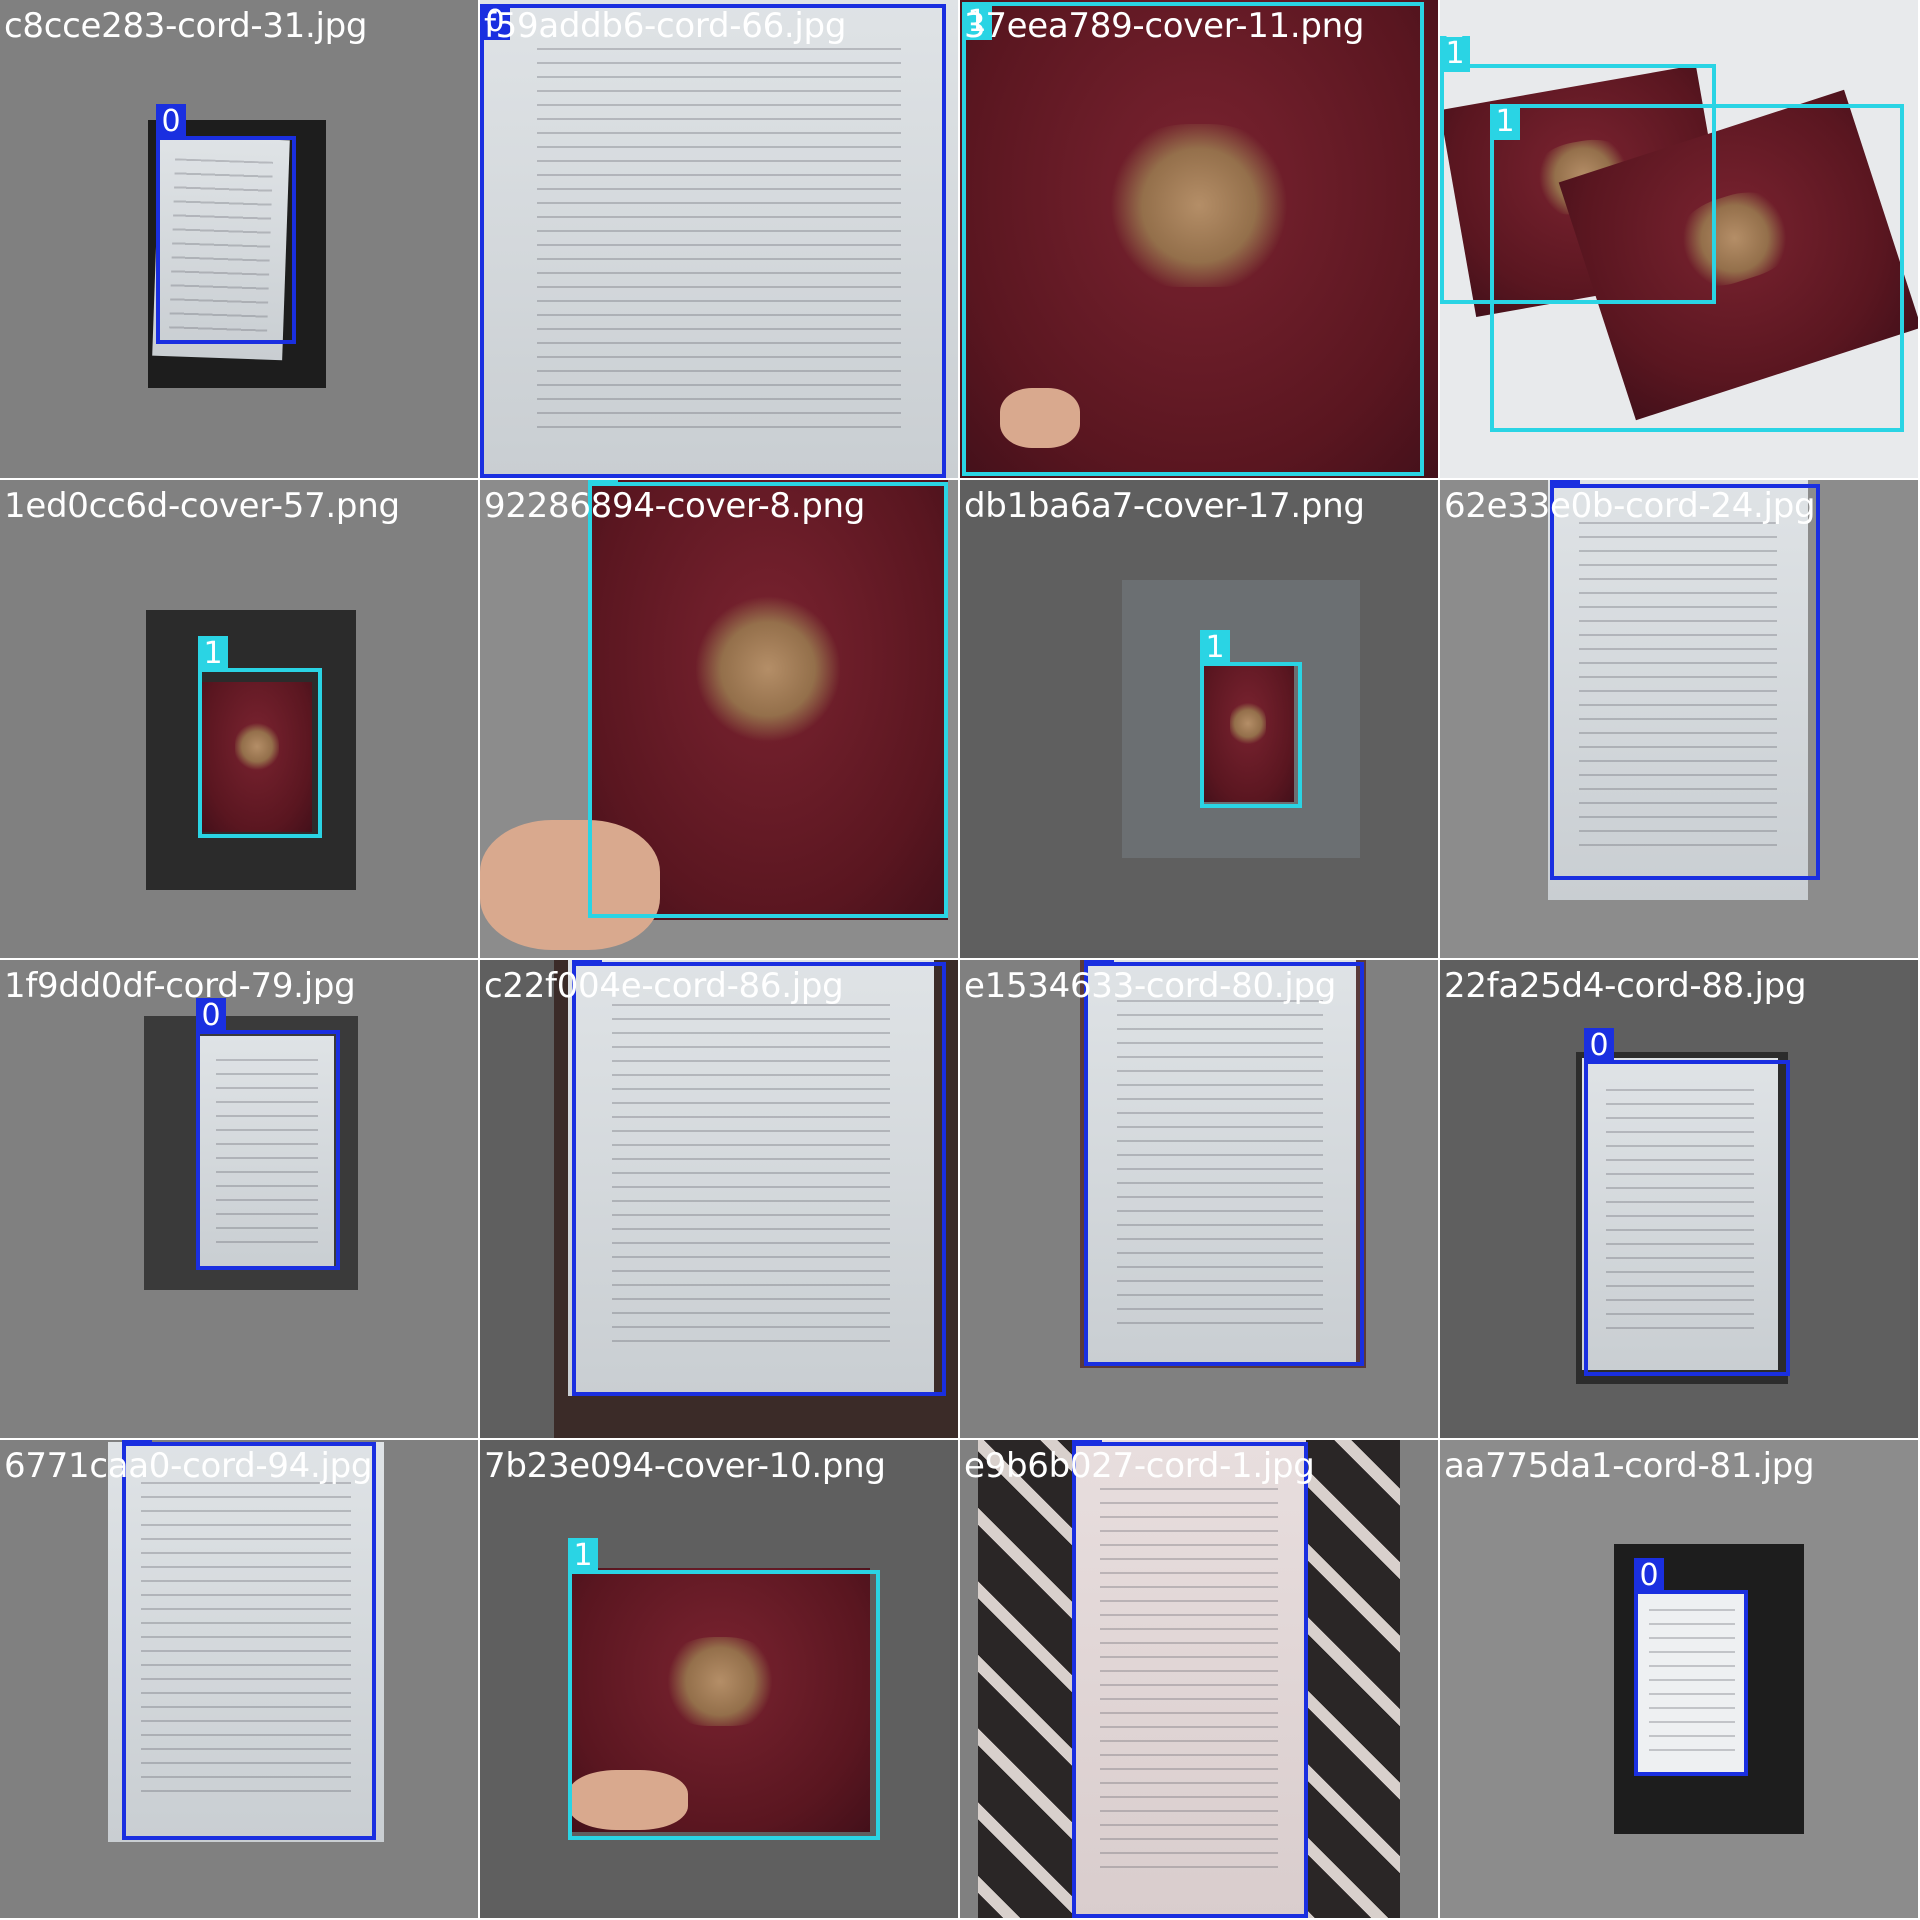 The image size is (1920, 1920). I want to click on grid-cell: 1 92286894-cover-8.png, so click(719, 719).